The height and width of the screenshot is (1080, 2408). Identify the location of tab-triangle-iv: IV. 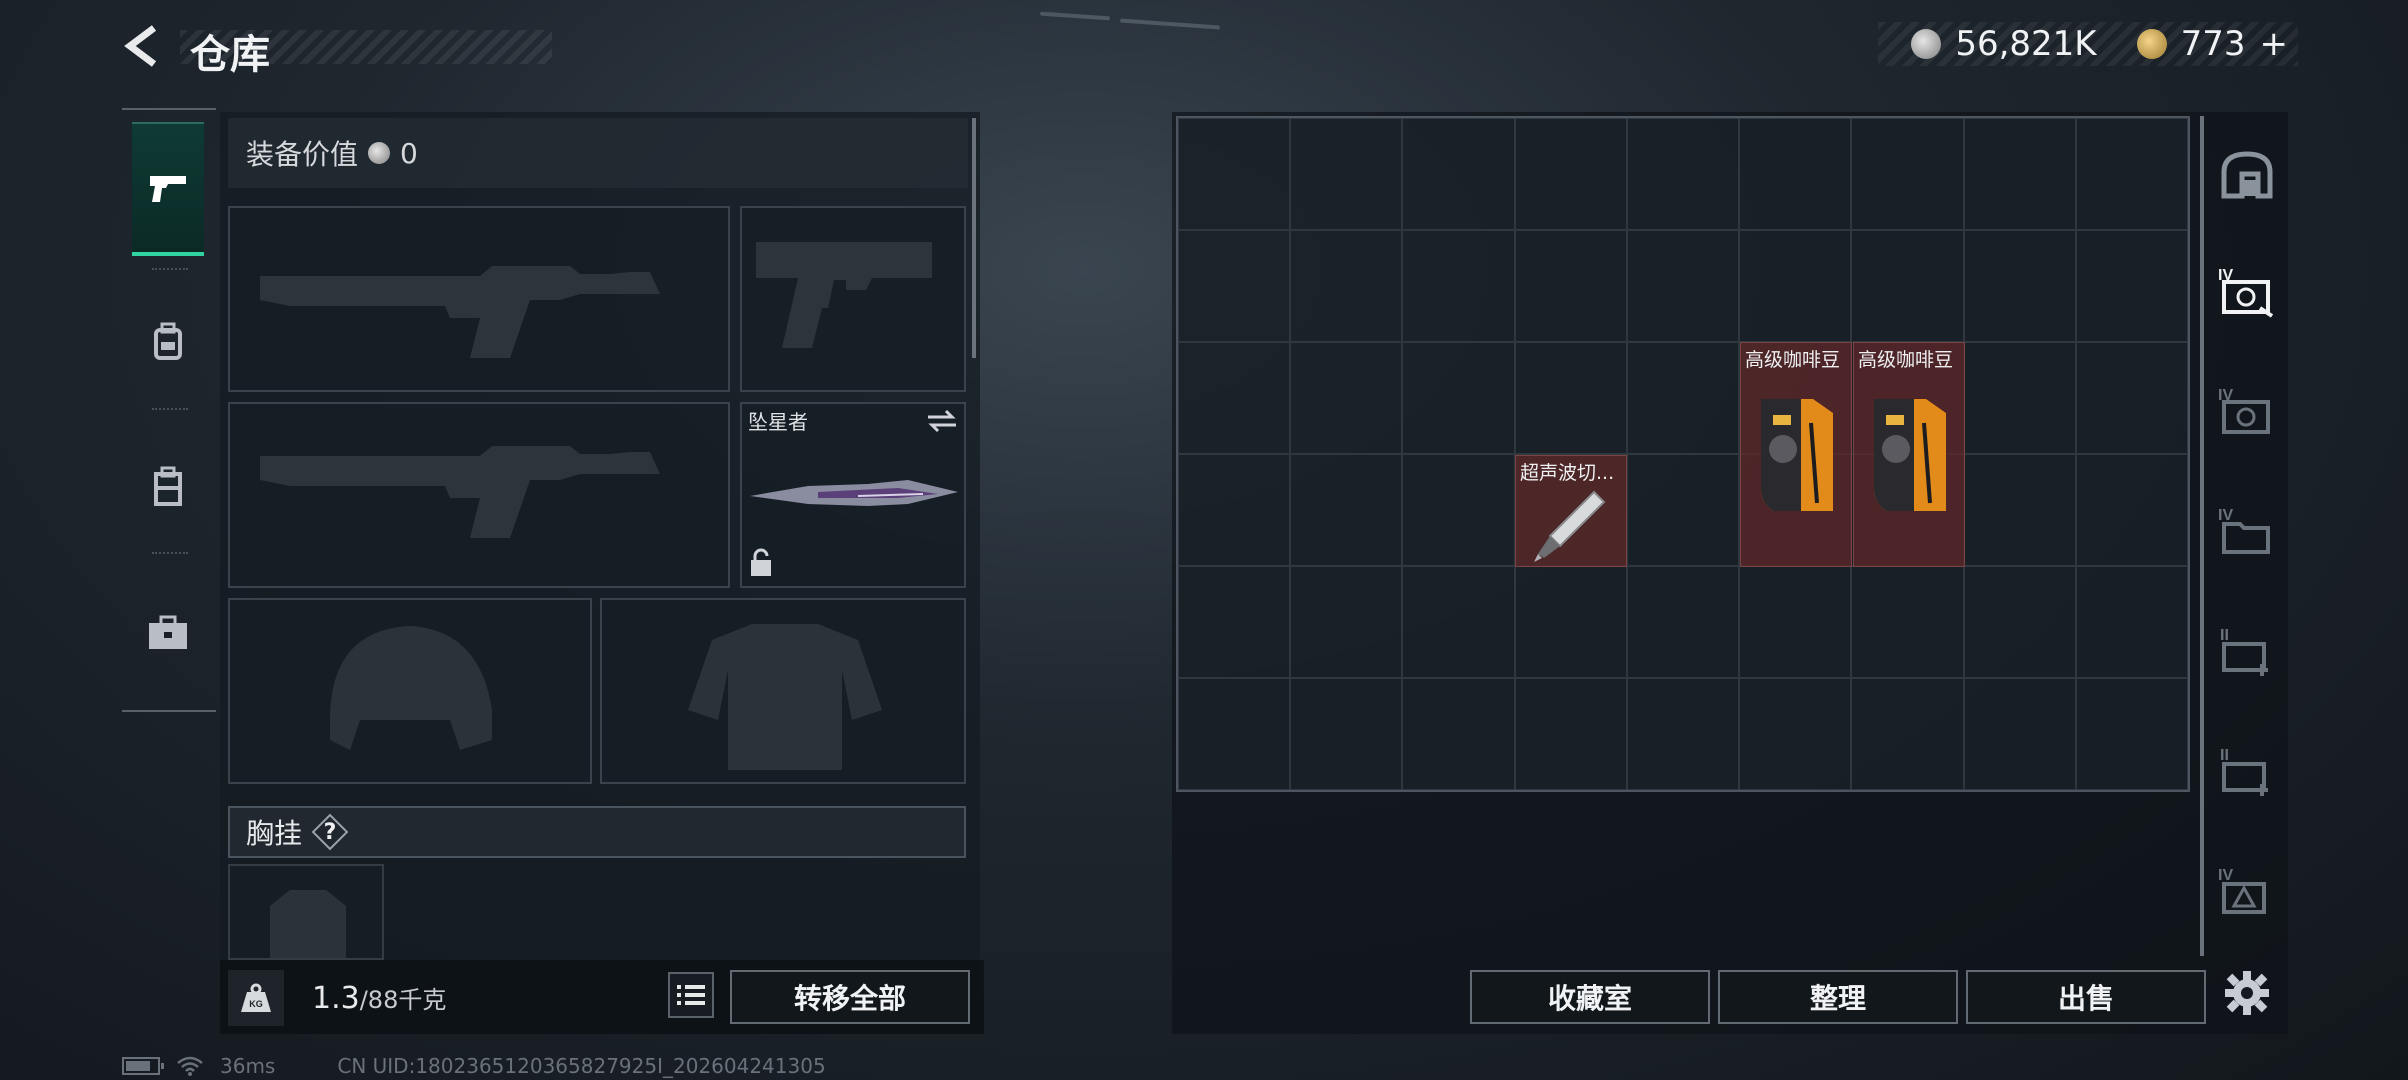
(2247, 891).